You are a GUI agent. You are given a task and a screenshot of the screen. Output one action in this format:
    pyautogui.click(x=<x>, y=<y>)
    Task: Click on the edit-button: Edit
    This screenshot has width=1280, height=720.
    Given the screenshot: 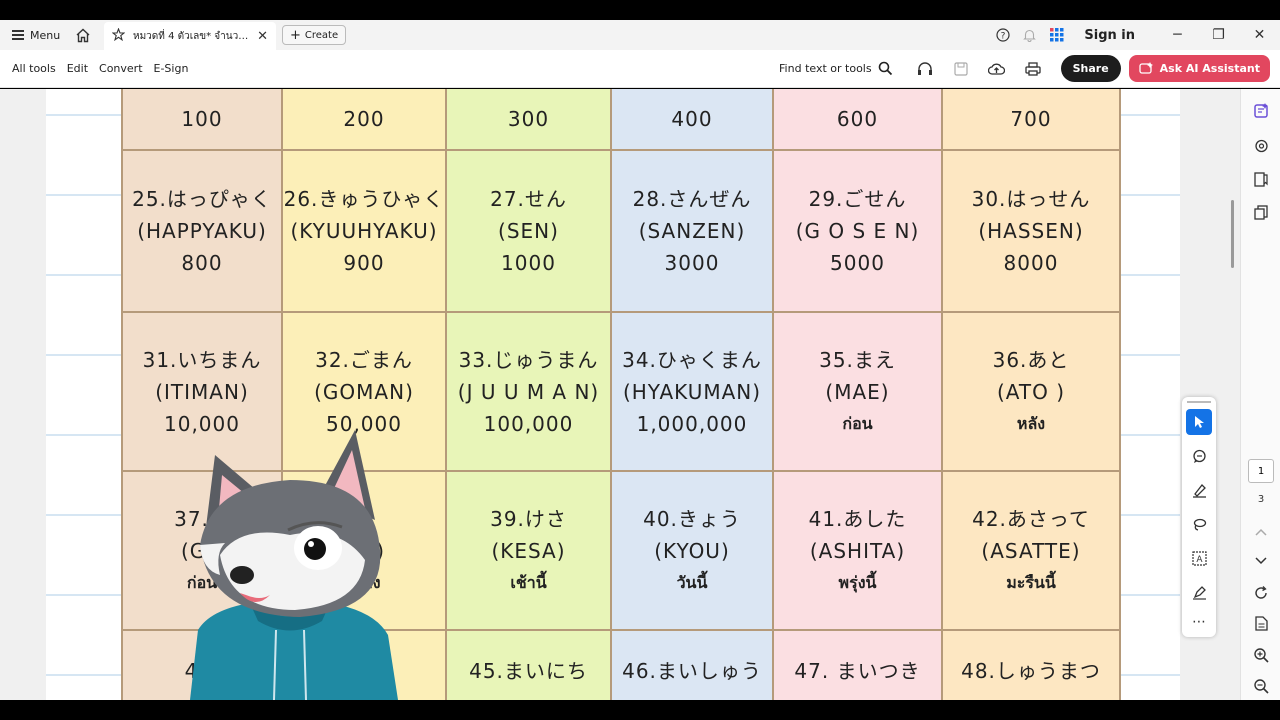 What is the action you would take?
    pyautogui.click(x=77, y=68)
    